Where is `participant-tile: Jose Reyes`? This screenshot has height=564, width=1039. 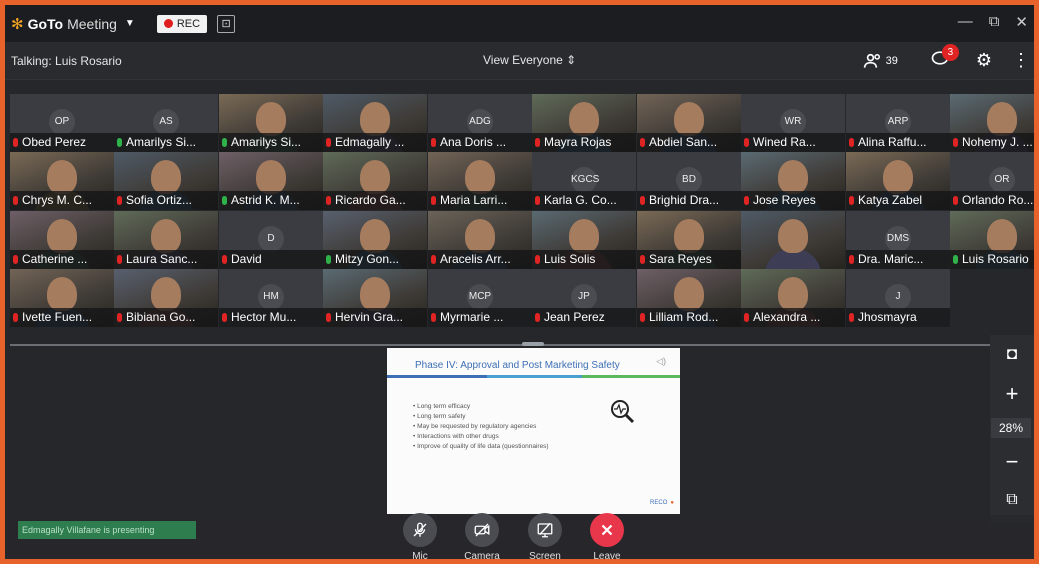 participant-tile: Jose Reyes is located at coordinates (793, 181).